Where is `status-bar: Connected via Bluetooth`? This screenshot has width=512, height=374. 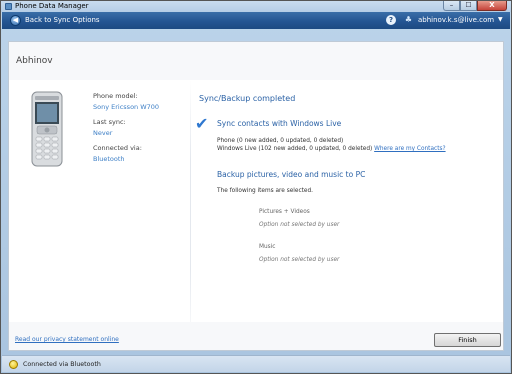 status-bar: Connected via Bluetooth is located at coordinates (256, 363).